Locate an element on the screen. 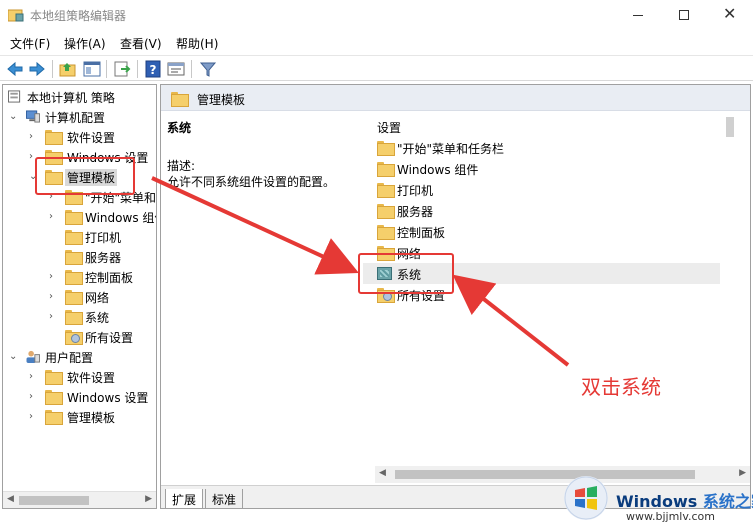  tree-item-system: › 系统 is located at coordinates (81, 317).